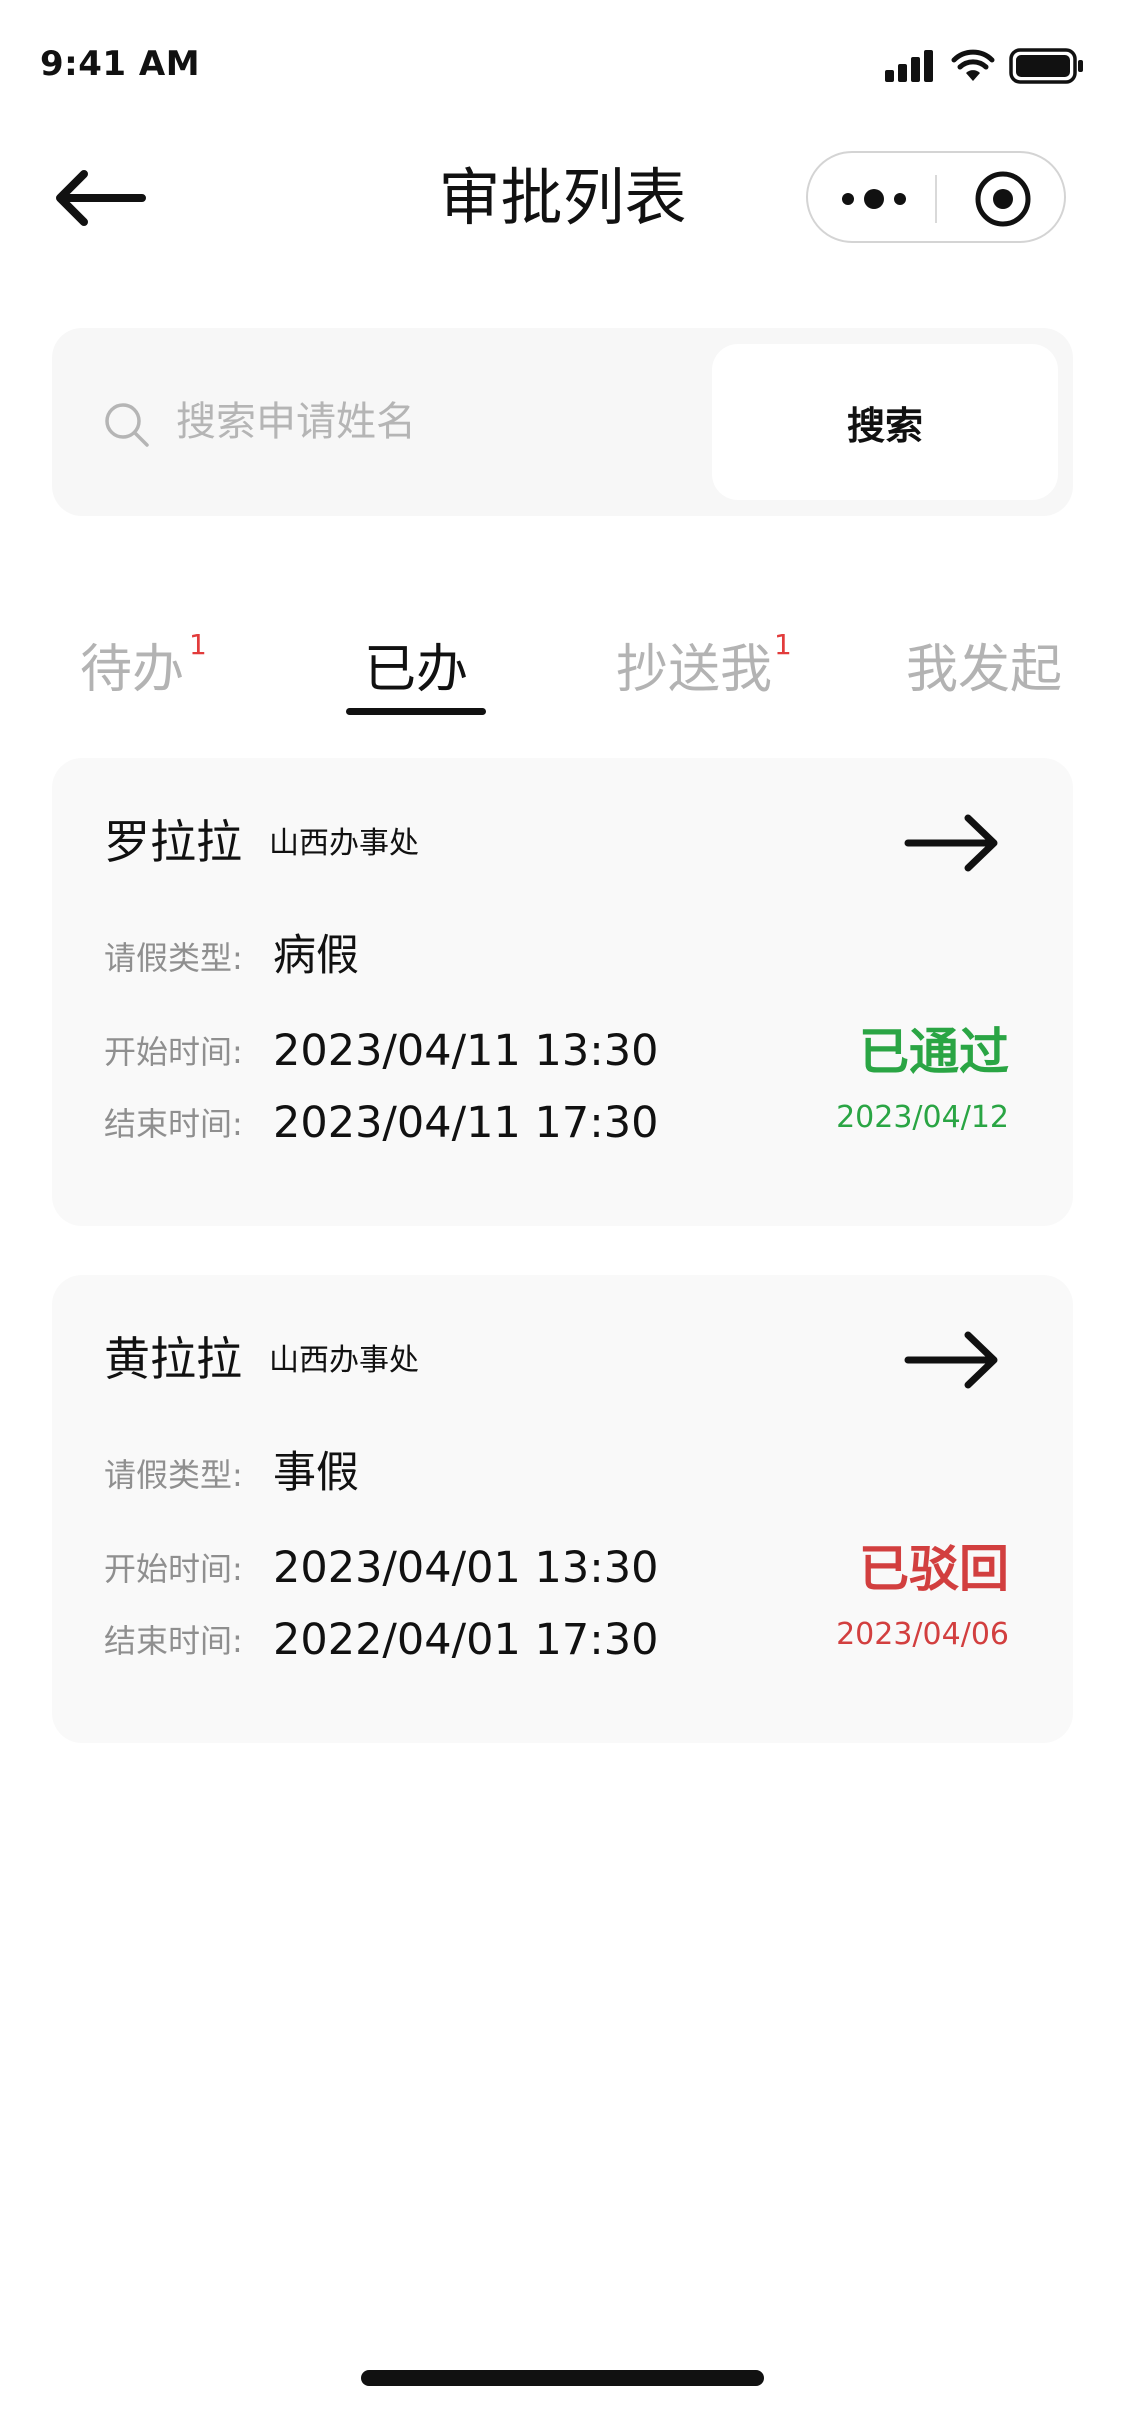 The width and height of the screenshot is (1125, 2436). I want to click on tab-cc-me: 抄送我, so click(694, 670).